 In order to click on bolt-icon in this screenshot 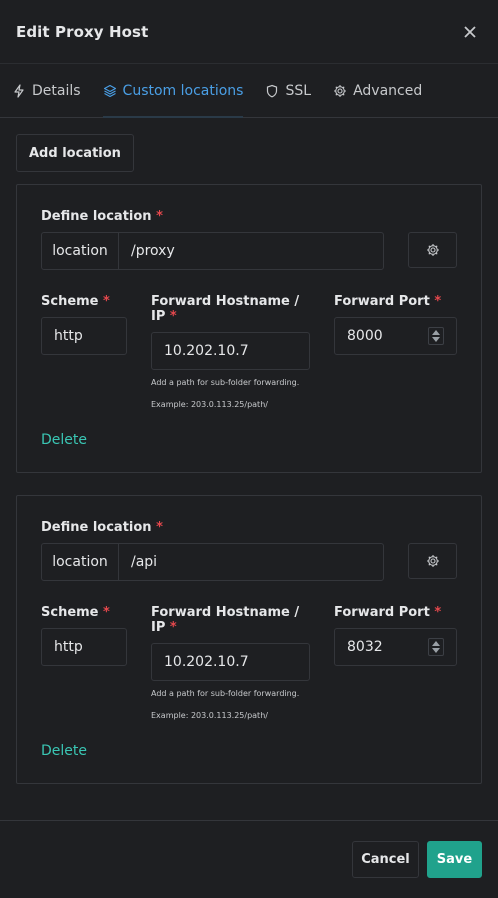, I will do `click(19, 90)`.